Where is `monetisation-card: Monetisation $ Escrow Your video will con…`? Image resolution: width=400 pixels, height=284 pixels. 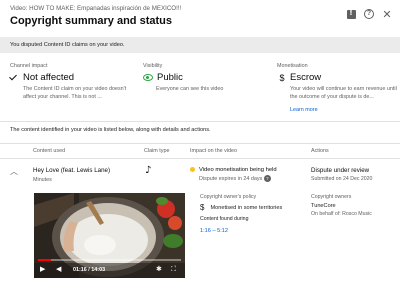 monetisation-card: Monetisation $ Escrow Your video will con… is located at coordinates (337, 88).